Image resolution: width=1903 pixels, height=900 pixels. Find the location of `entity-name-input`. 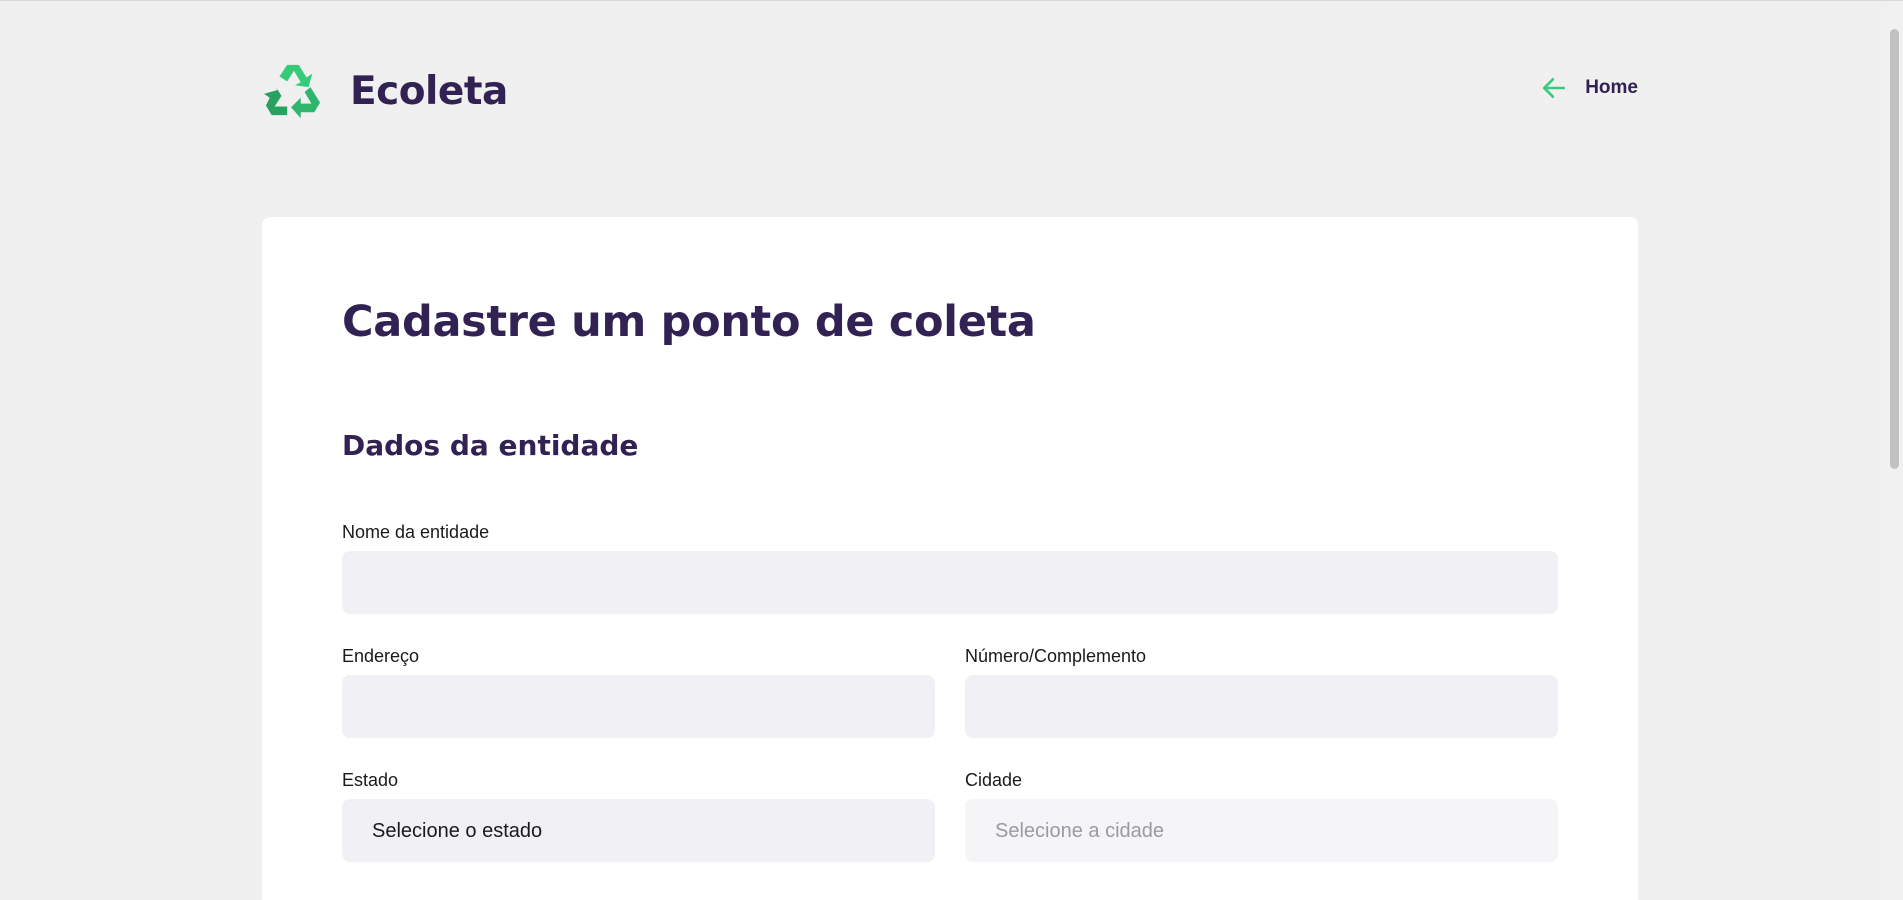

entity-name-input is located at coordinates (950, 582).